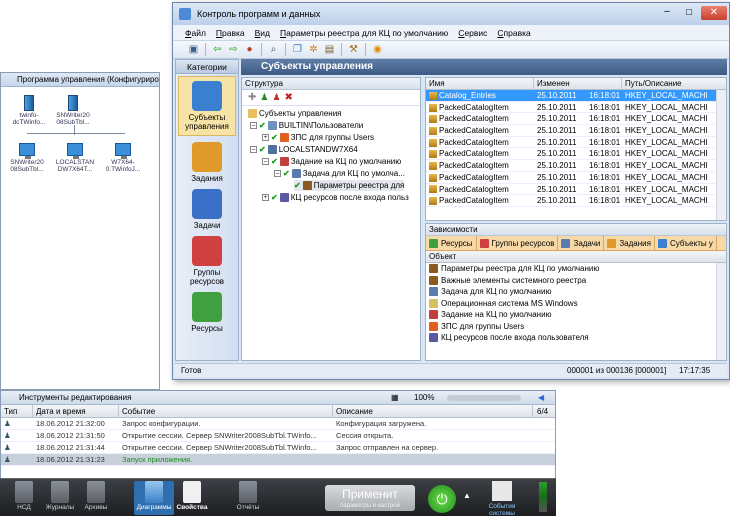  Describe the element at coordinates (576, 292) in the screenshot. I see `dependency-row: Задача для КЦ по умолчанию` at that location.